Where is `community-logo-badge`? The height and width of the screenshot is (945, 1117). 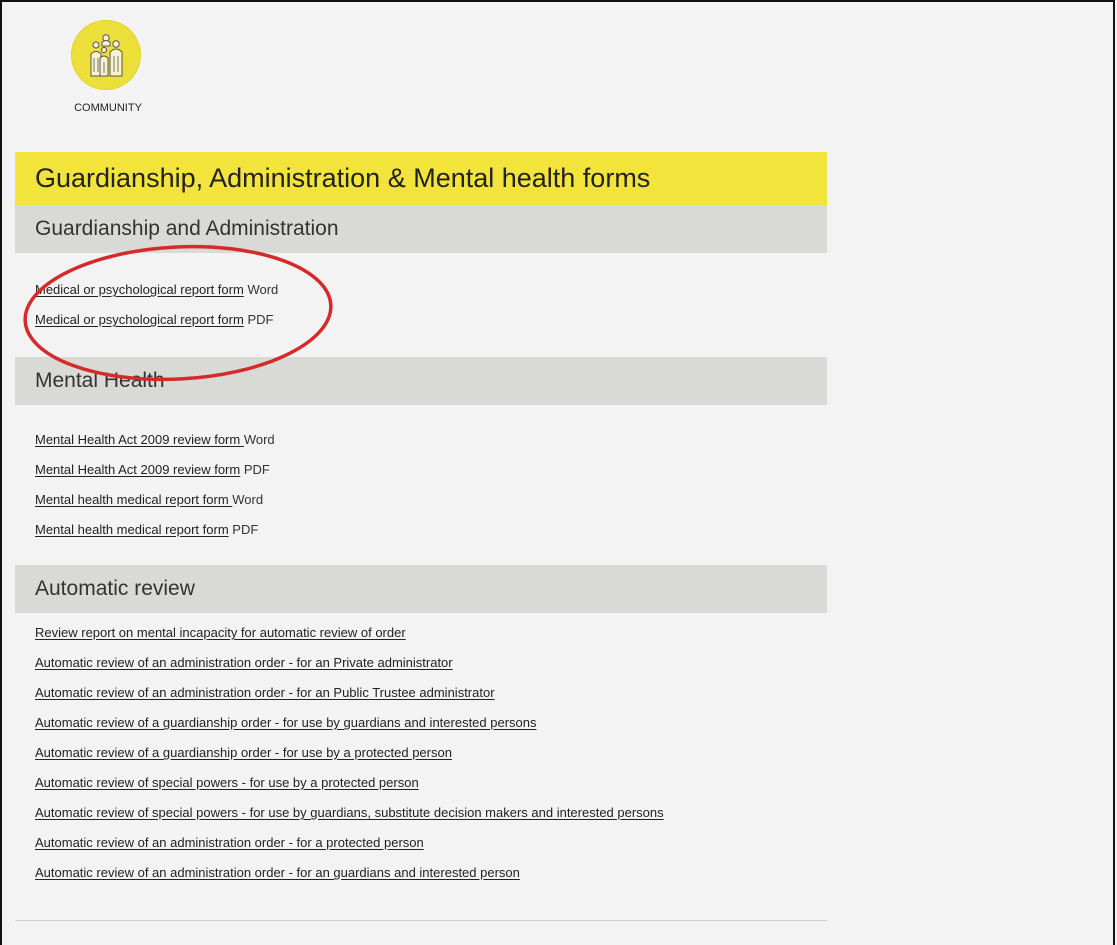
community-logo-badge is located at coordinates (106, 55).